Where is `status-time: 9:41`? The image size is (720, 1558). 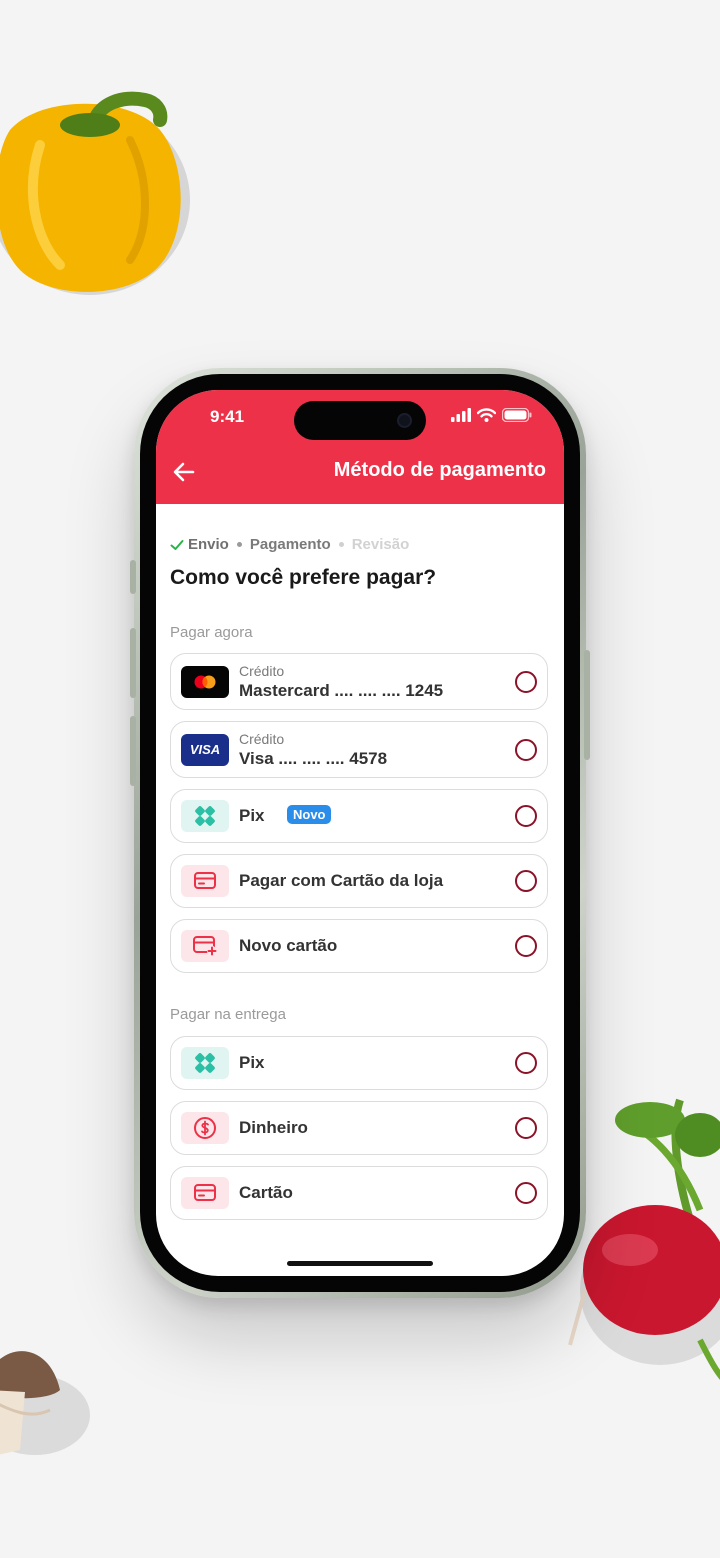
status-time: 9:41 is located at coordinates (227, 416).